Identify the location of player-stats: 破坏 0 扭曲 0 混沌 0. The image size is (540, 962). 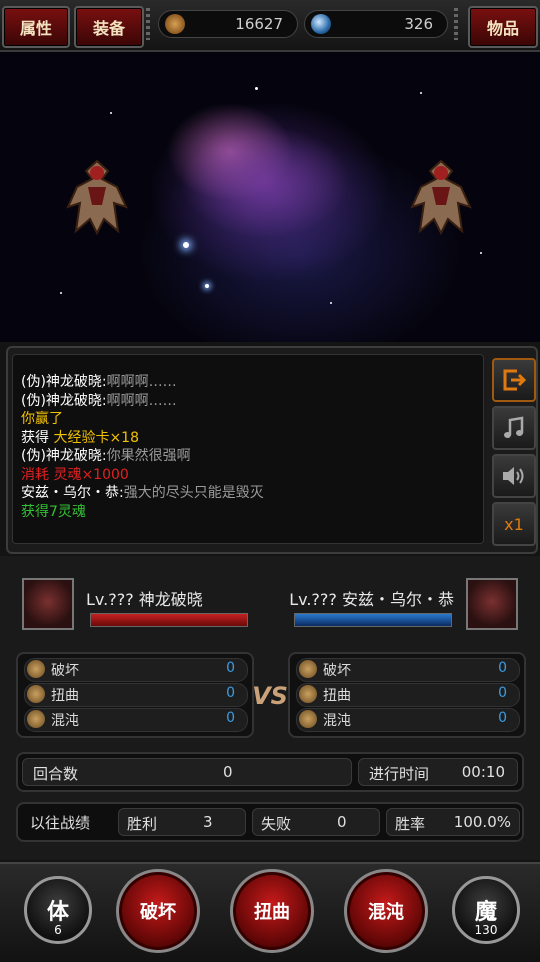
(135, 695).